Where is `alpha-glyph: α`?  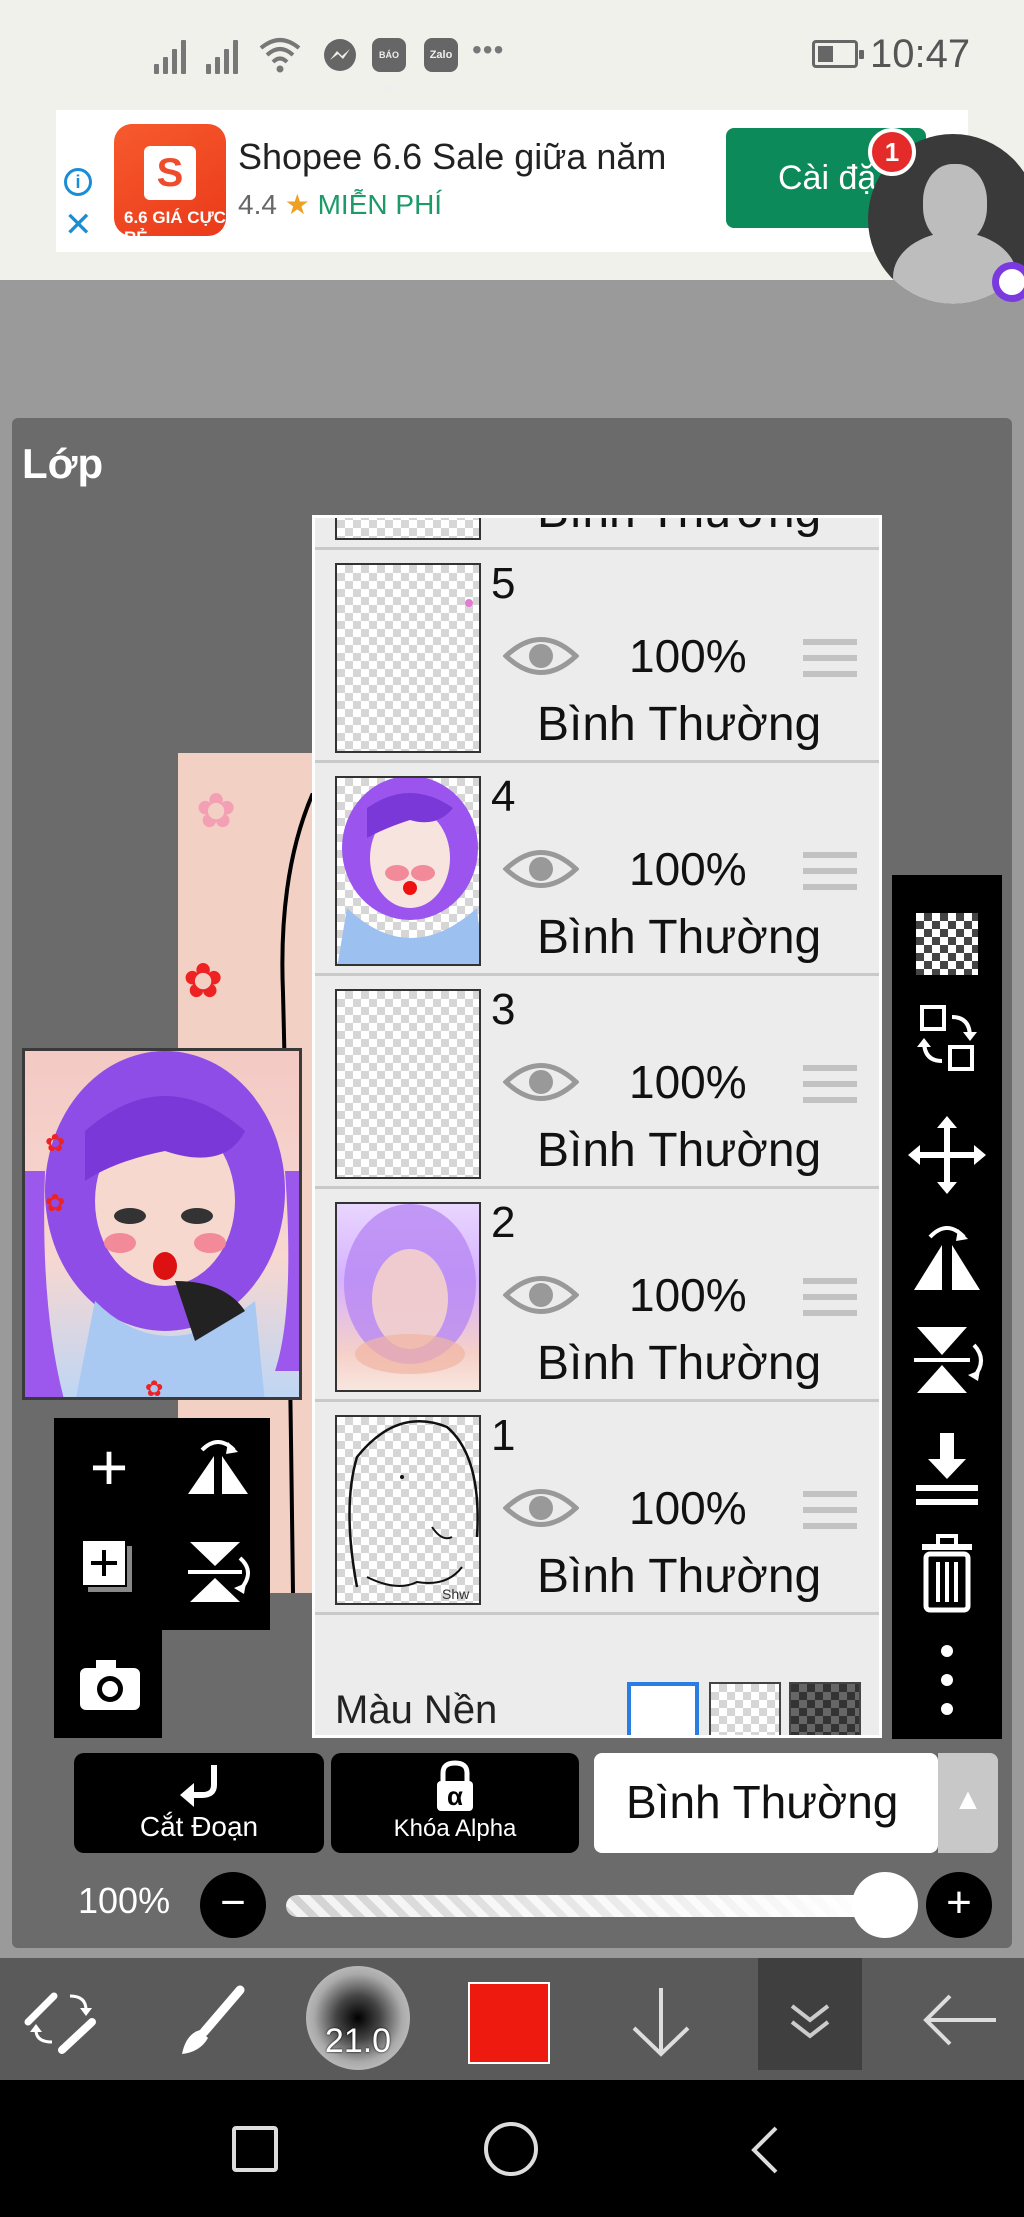 alpha-glyph: α is located at coordinates (455, 1796).